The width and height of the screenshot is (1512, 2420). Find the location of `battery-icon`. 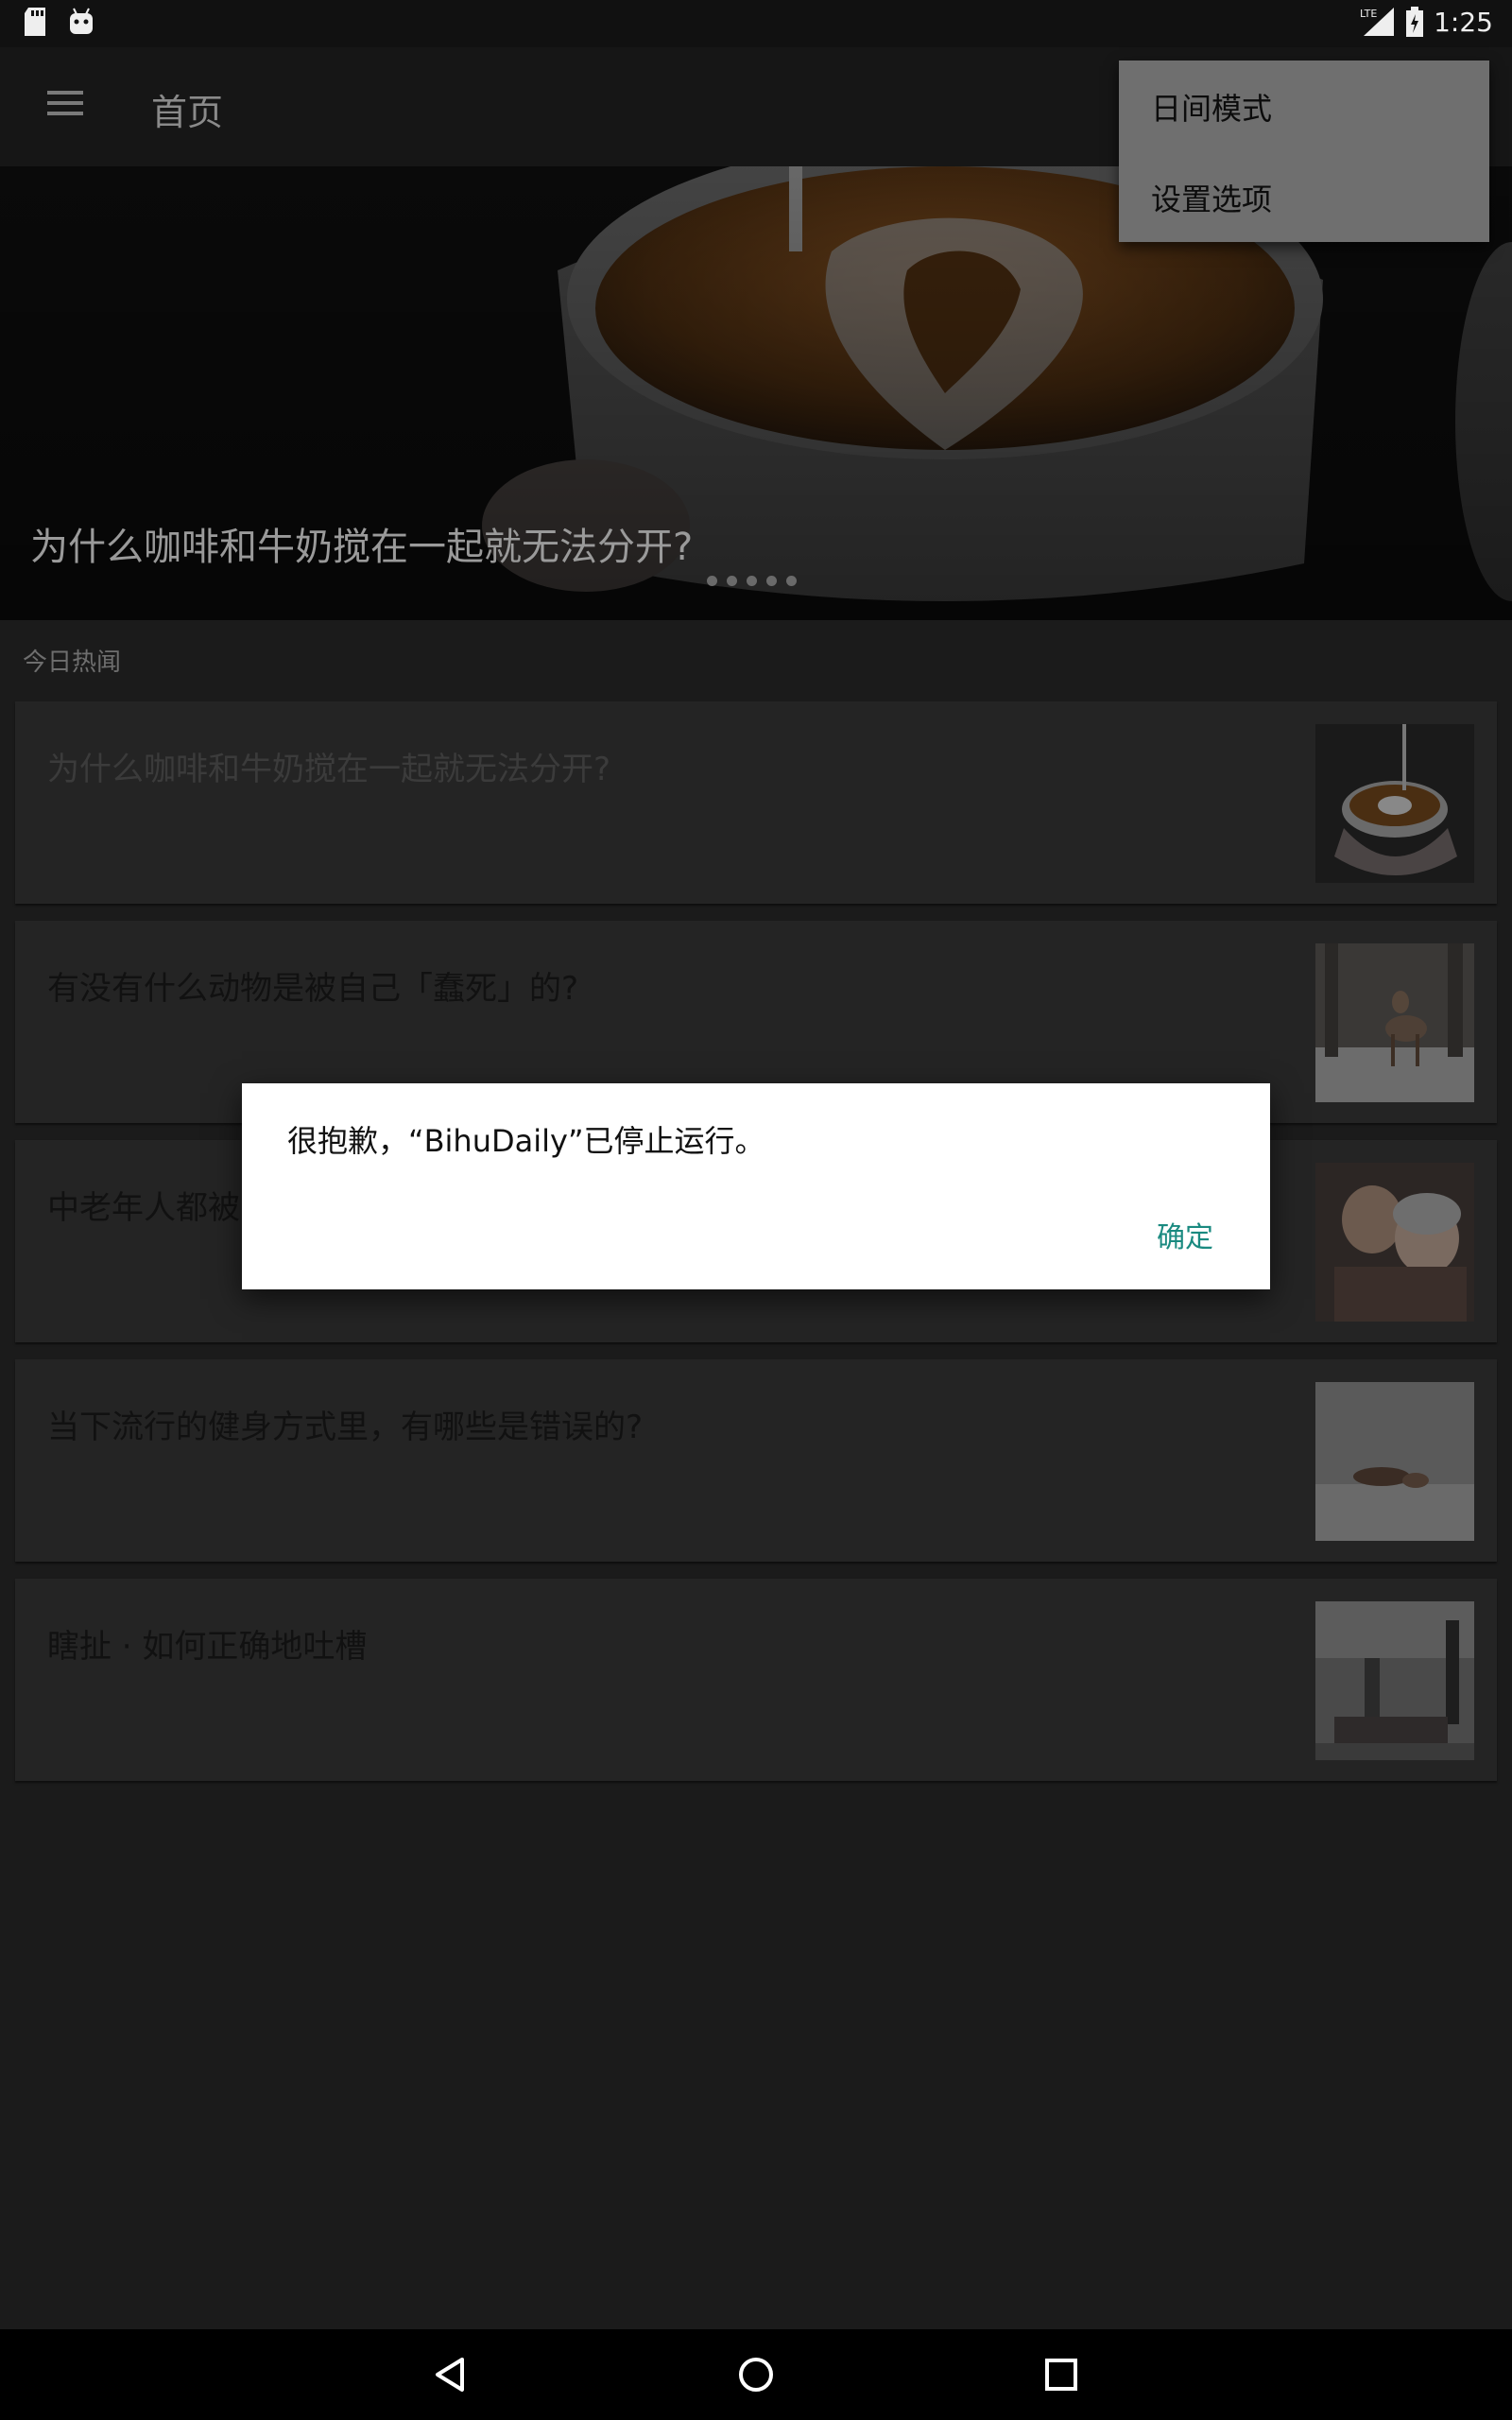

battery-icon is located at coordinates (1415, 22).